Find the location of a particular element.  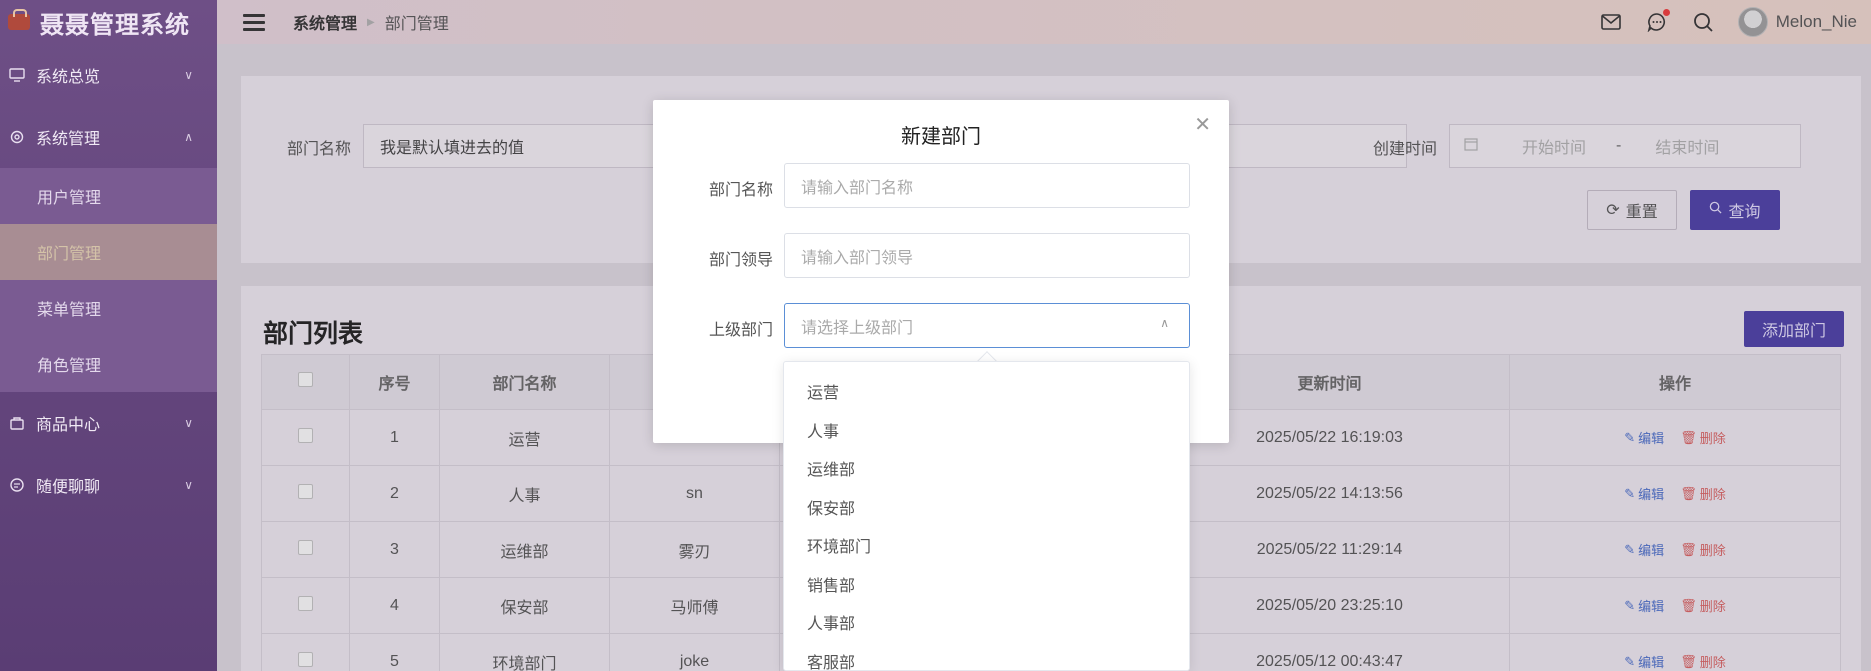

dialog-title: 新建部门 is located at coordinates (941, 137).